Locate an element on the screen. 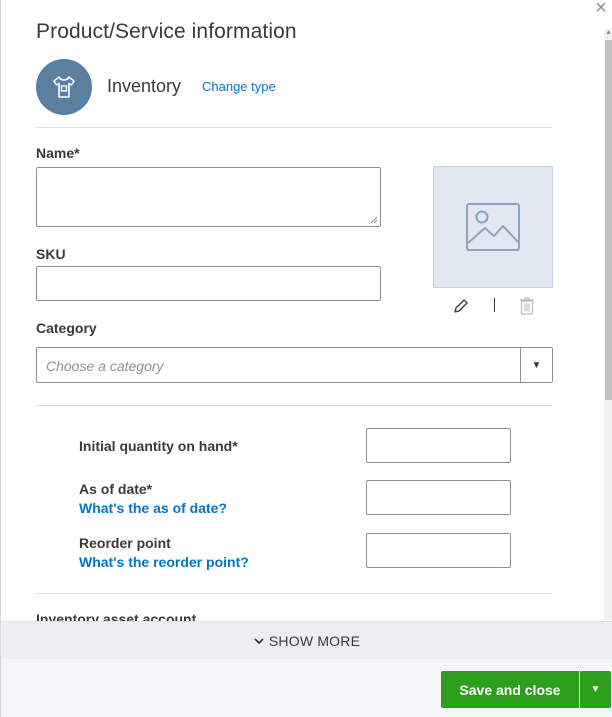  close-icon: × is located at coordinates (601, 9).